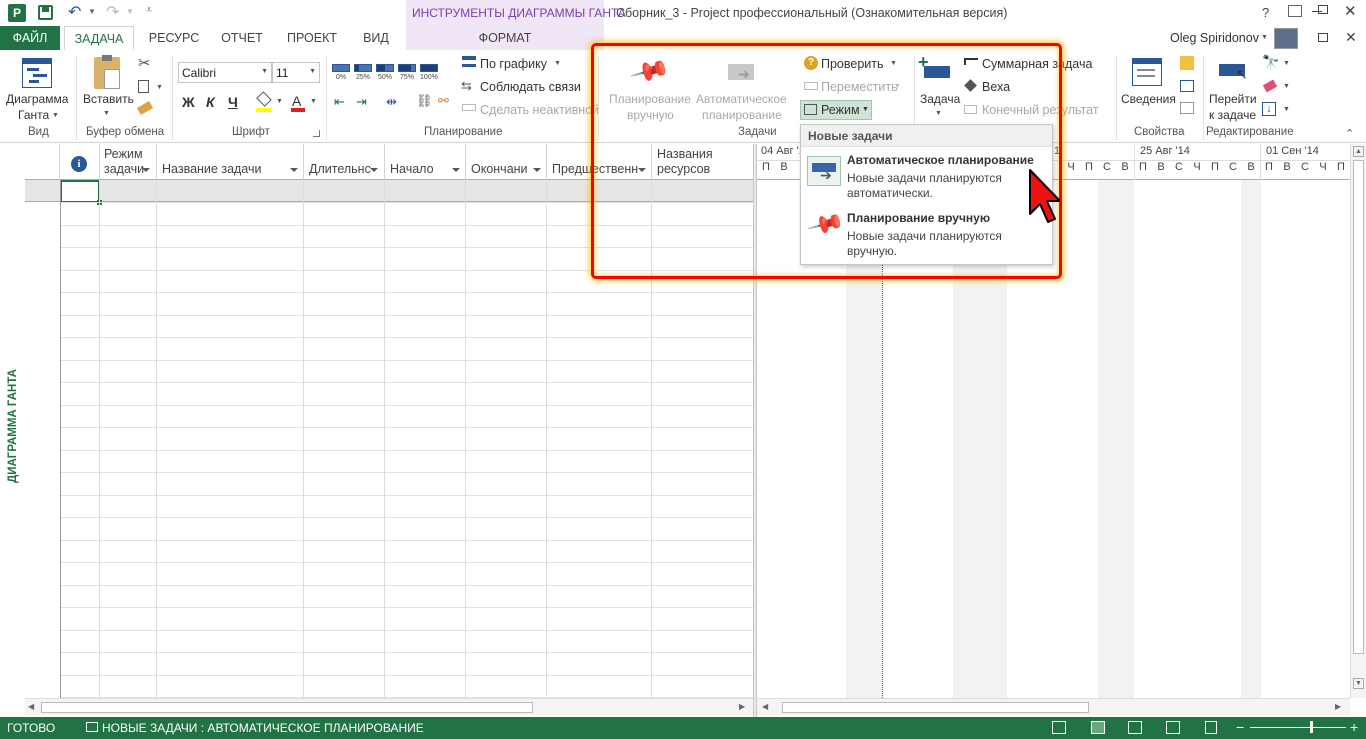 This screenshot has height=739, width=1366. I want to click on fill-dropdown-icon: ▼, so click(1286, 109).